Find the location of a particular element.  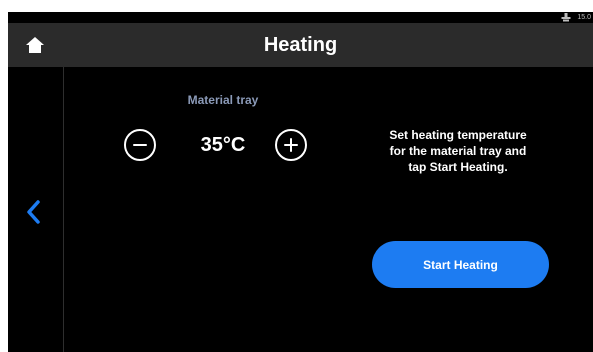

minus-icon is located at coordinates (140, 145).